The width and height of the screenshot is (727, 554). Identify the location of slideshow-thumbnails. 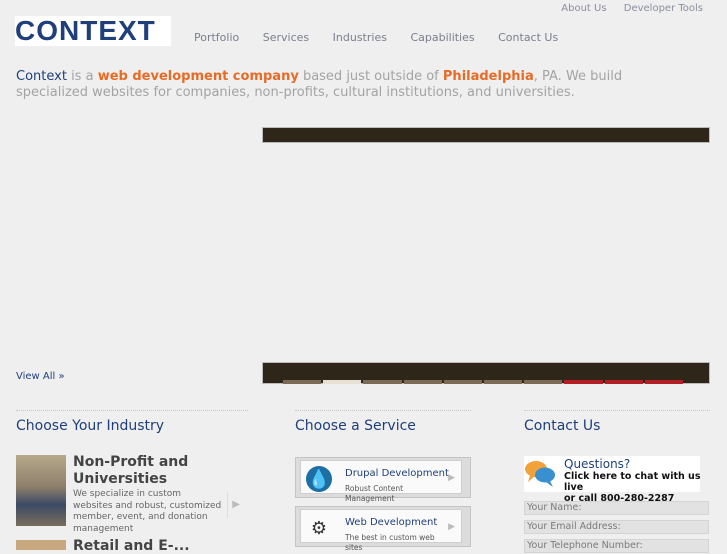
(484, 382).